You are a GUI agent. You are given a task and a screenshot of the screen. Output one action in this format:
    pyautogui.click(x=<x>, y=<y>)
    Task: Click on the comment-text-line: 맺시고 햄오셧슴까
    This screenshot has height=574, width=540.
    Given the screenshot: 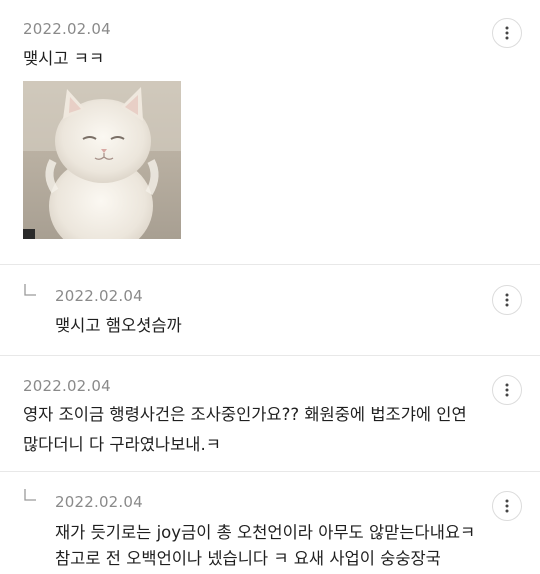 What is the action you would take?
    pyautogui.click(x=118, y=325)
    